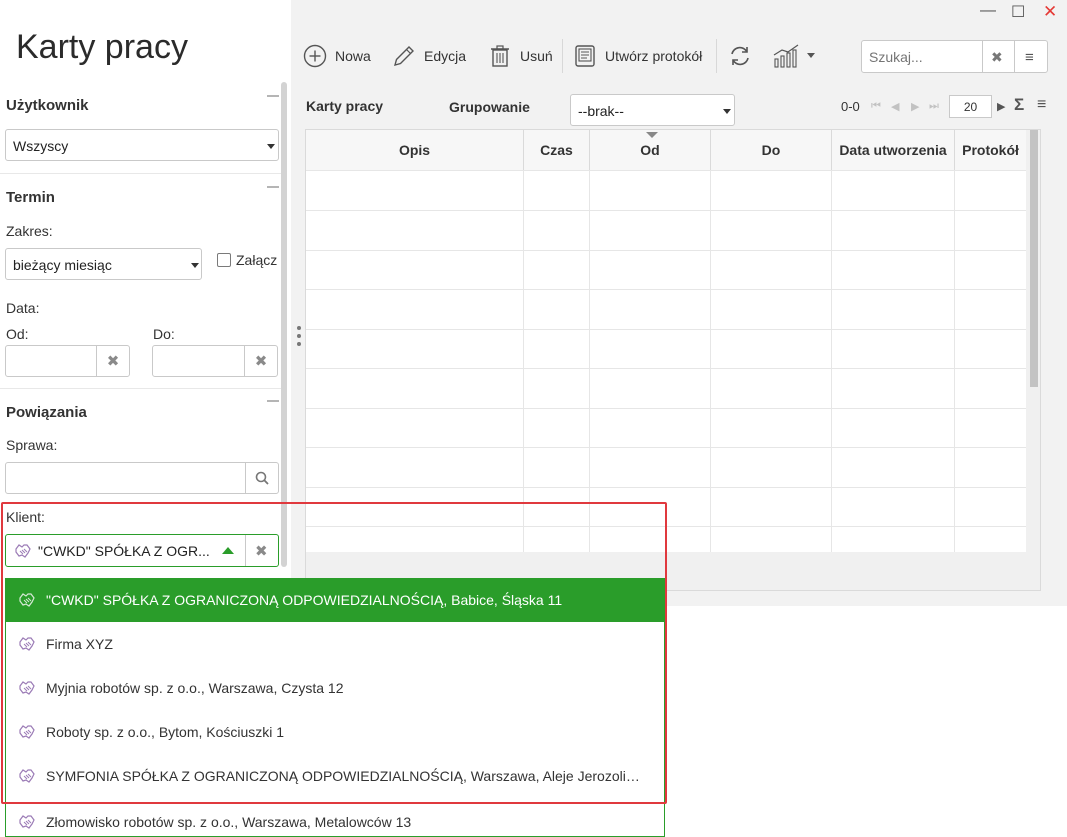  Describe the element at coordinates (298, 336) in the screenshot. I see `splitter-handle` at that location.